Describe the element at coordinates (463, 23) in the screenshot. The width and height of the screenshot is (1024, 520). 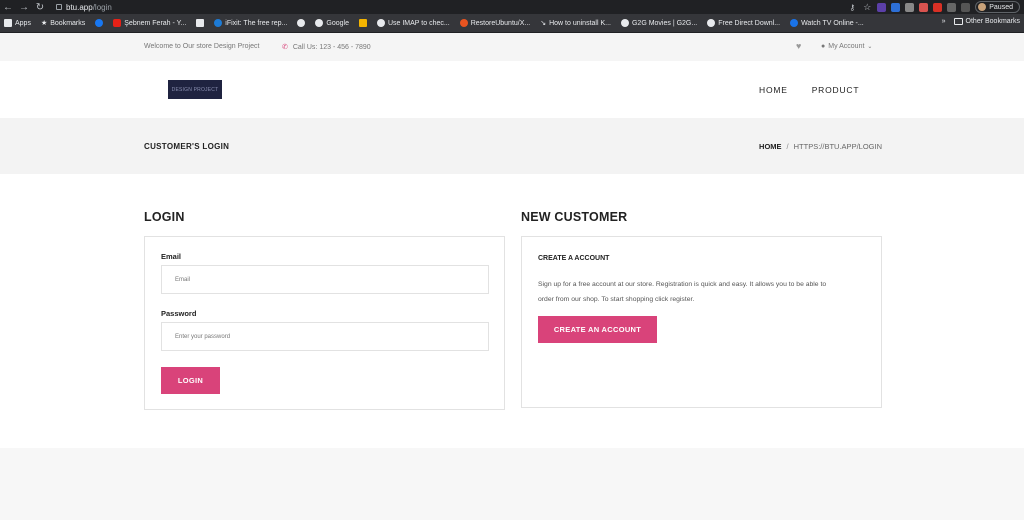
I see `ubuntu-icon` at that location.